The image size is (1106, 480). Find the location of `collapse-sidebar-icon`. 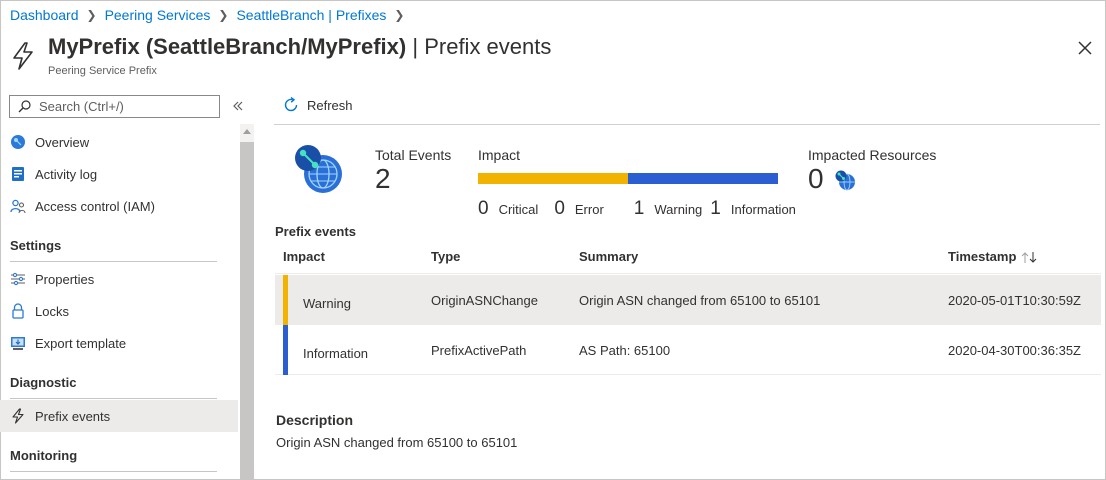

collapse-sidebar-icon is located at coordinates (238, 106).